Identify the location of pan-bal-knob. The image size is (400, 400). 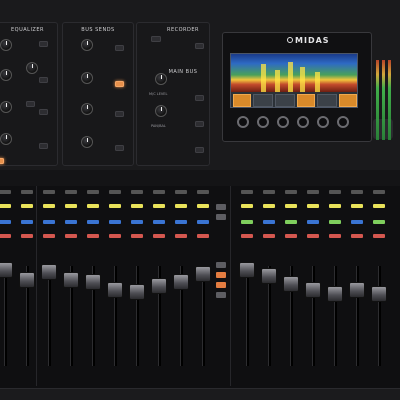
(161, 111).